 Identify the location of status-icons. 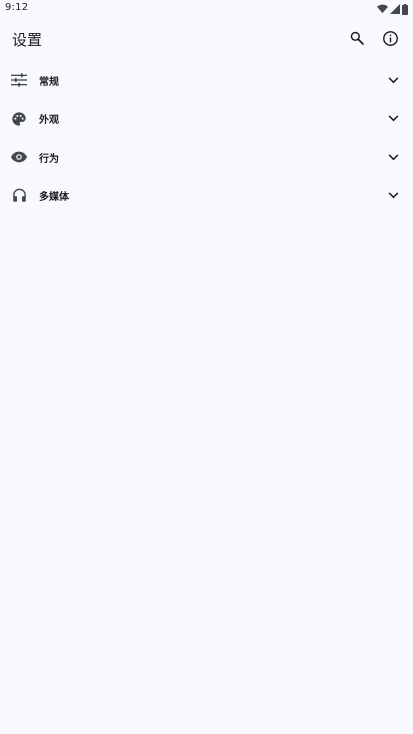
(392, 9).